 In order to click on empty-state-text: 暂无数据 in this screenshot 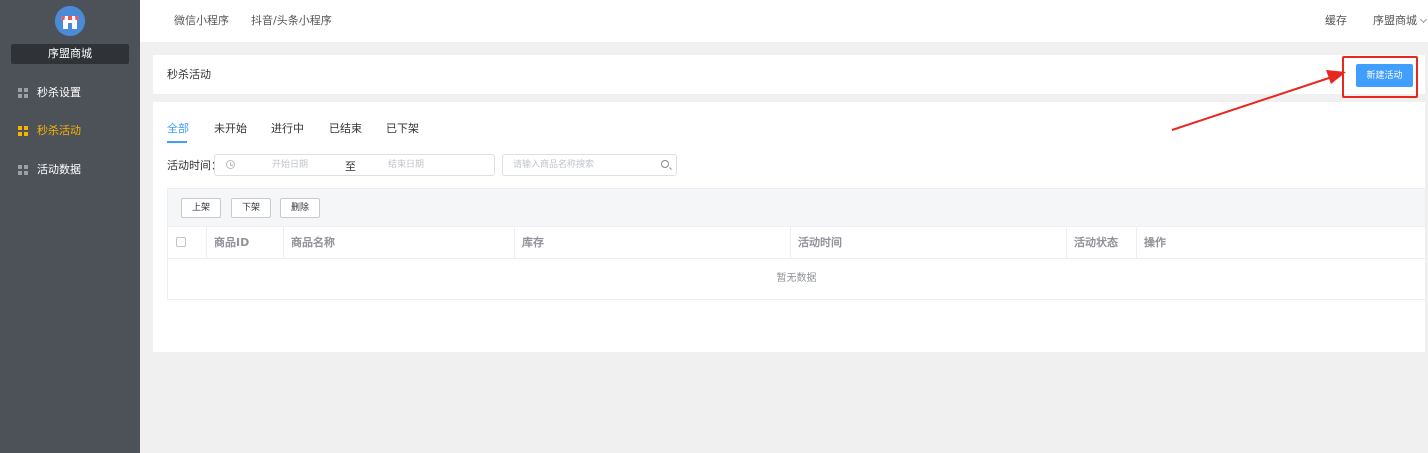, I will do `click(796, 278)`.